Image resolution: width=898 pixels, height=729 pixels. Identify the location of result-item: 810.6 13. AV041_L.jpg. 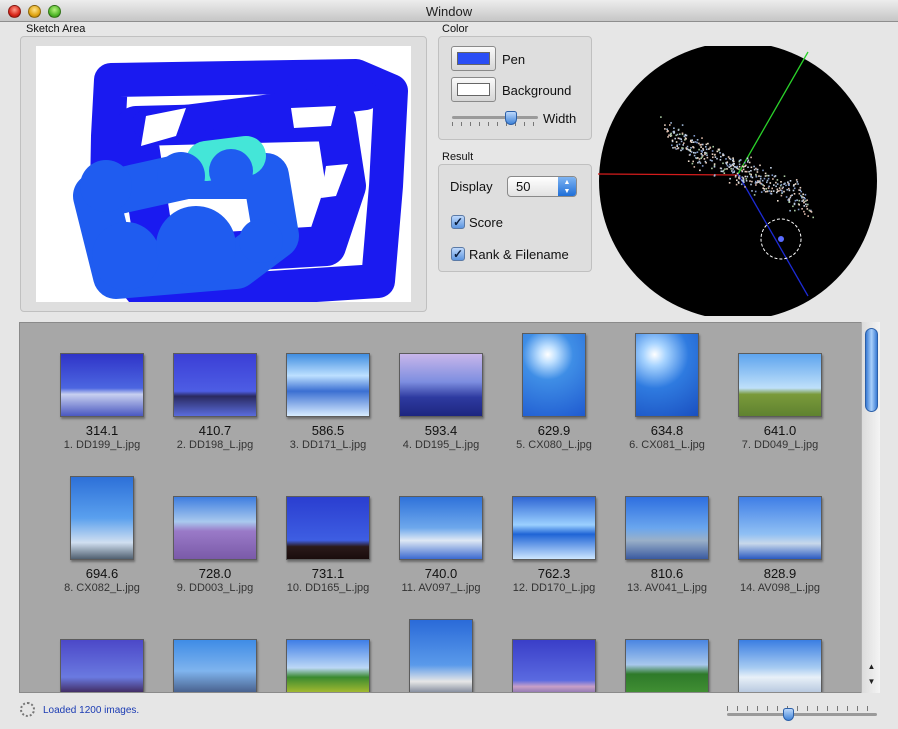
(667, 545).